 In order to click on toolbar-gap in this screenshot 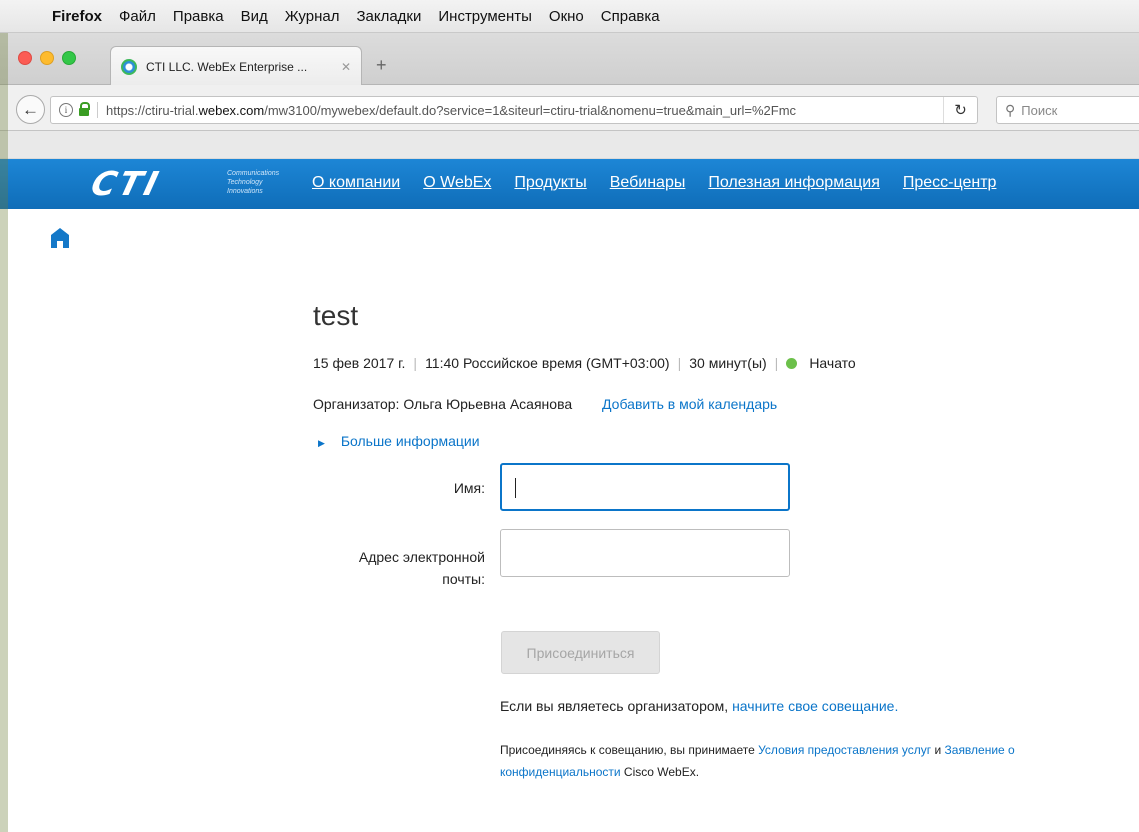, I will do `click(569, 145)`.